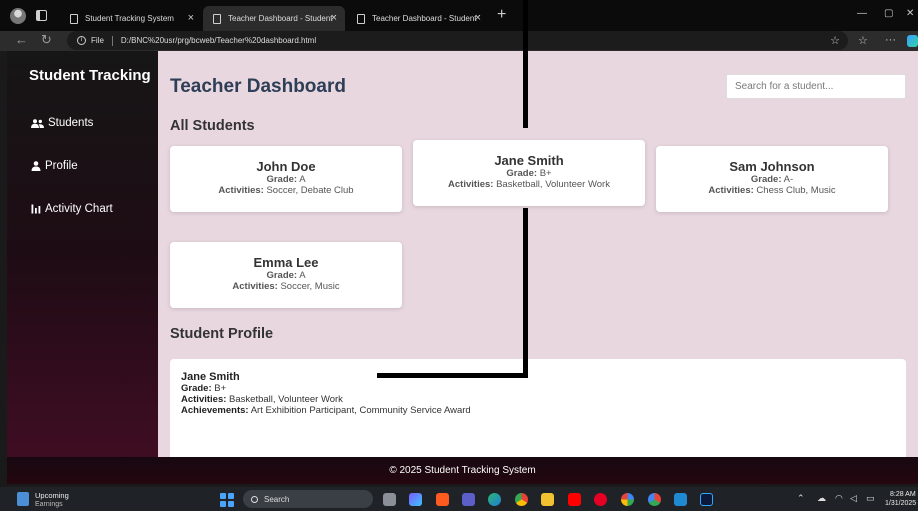  What do you see at coordinates (46, 40) in the screenshot?
I see `refresh-button: ↻` at bounding box center [46, 40].